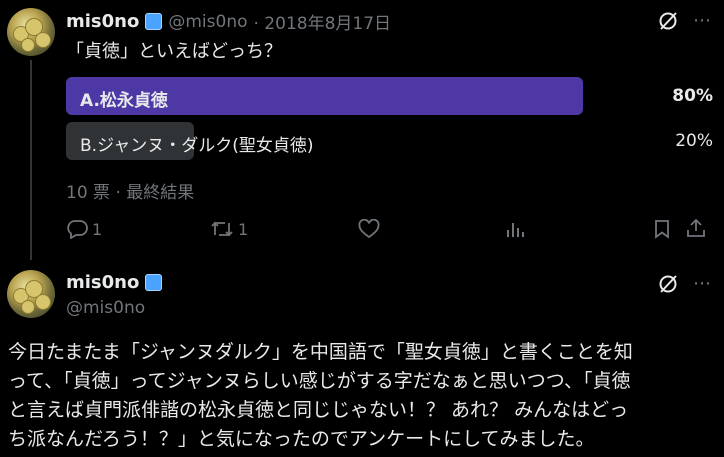  Describe the element at coordinates (301, 439) in the screenshot. I see `tweet-text-line: ち派なんだろう！？」と気になったのでアンケートにしてみました。` at that location.